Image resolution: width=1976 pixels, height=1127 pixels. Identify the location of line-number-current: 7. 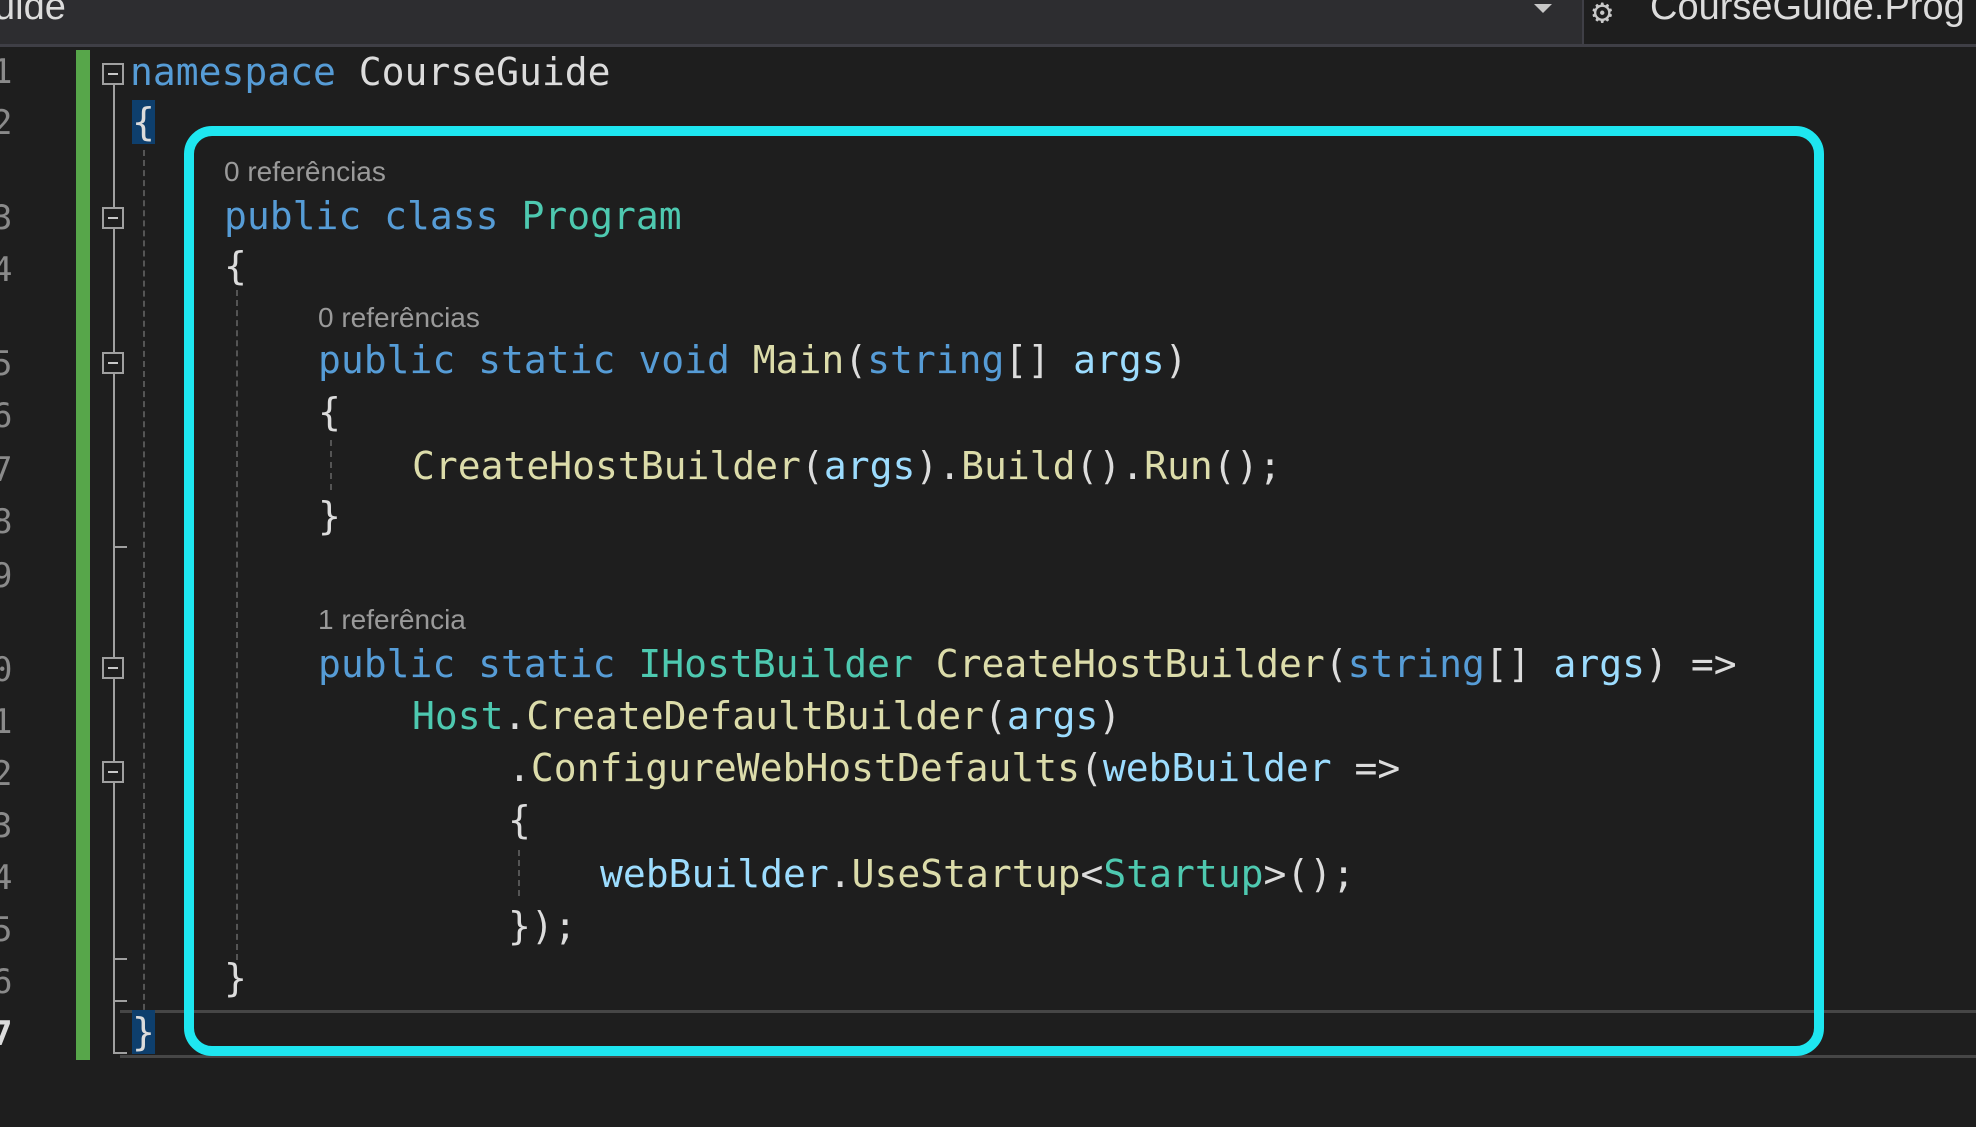
(6, 1034).